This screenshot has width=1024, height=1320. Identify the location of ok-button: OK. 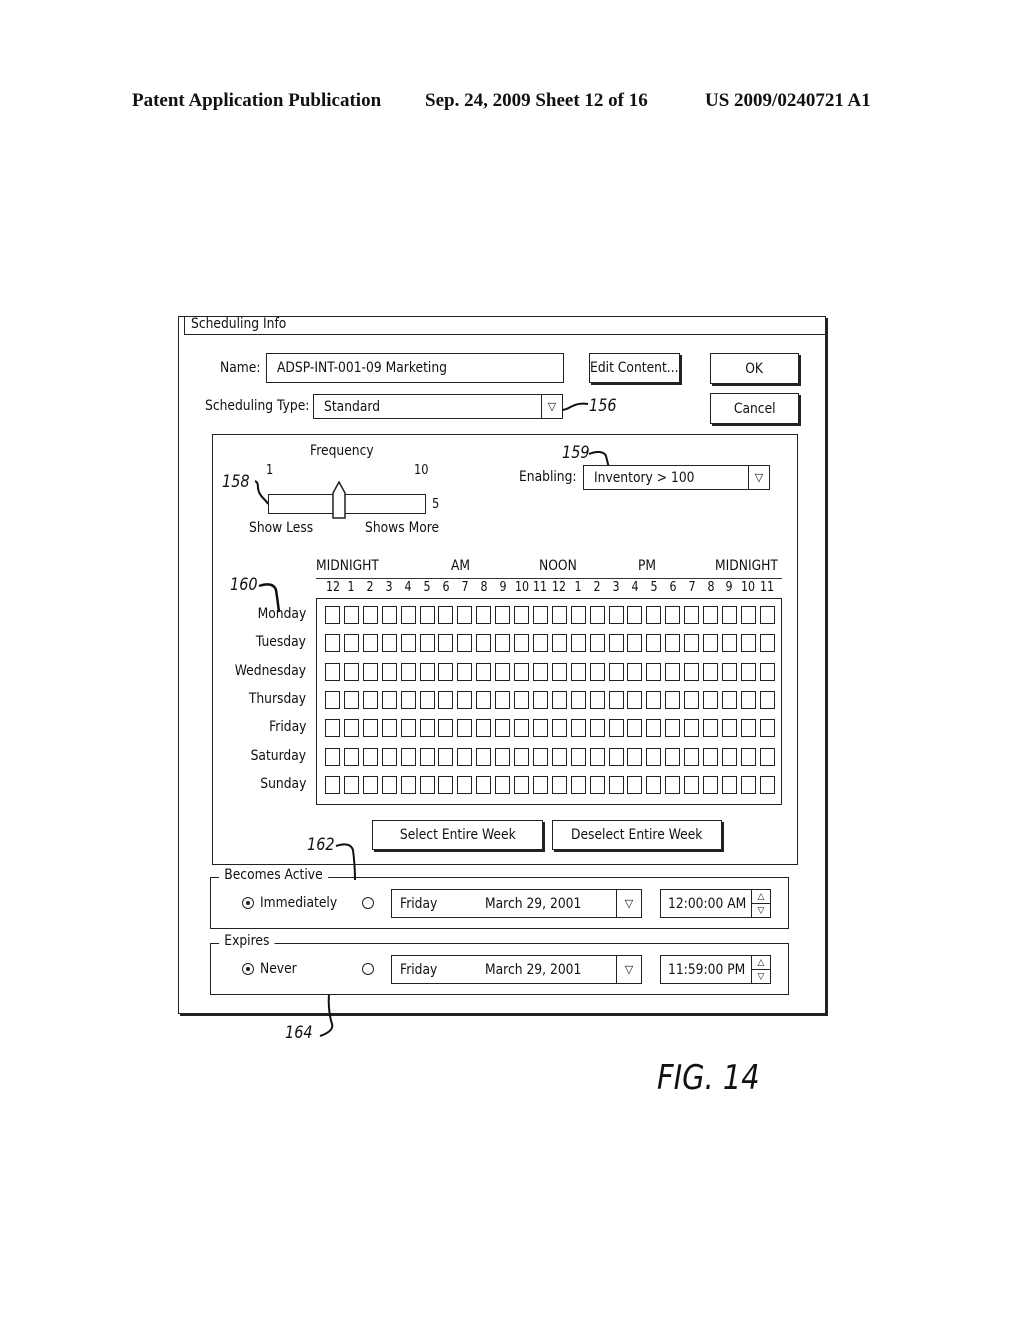
(754, 368).